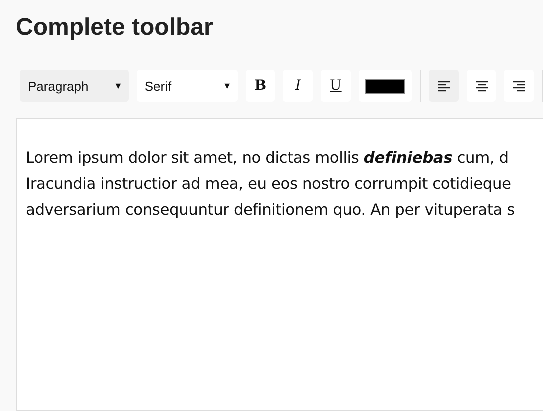 This screenshot has height=411, width=543. Describe the element at coordinates (271, 210) in the screenshot. I see `editor-text-line: adversarium consequuntur definitionem quo. An per vituperata s` at that location.